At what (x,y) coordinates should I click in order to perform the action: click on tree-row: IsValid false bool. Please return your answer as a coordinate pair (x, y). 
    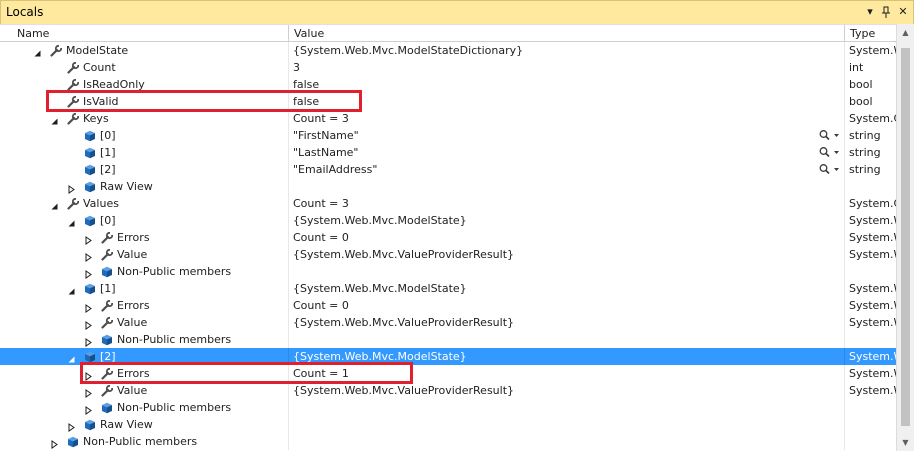
    Looking at the image, I should click on (448, 101).